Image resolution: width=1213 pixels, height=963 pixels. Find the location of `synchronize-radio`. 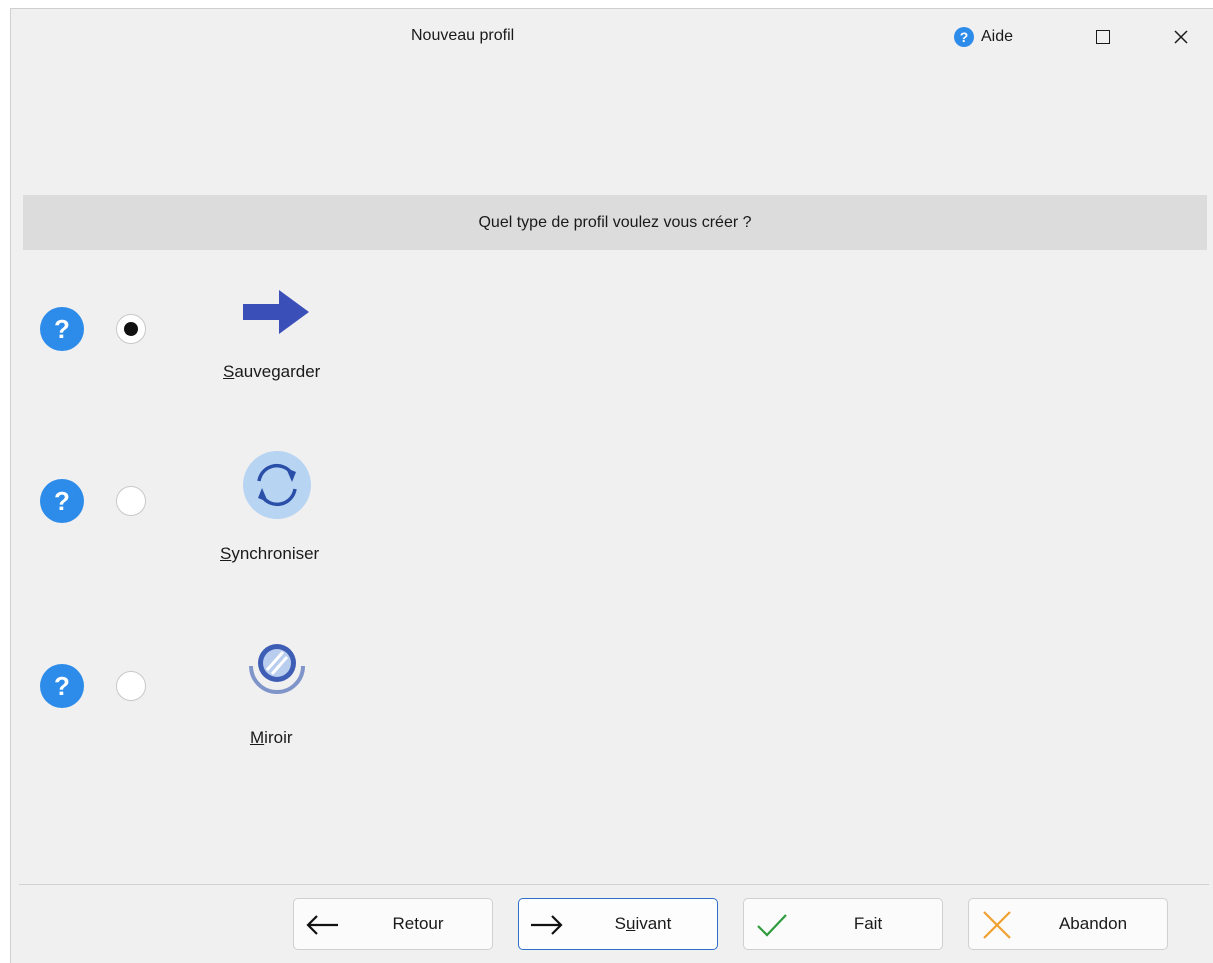

synchronize-radio is located at coordinates (131, 501).